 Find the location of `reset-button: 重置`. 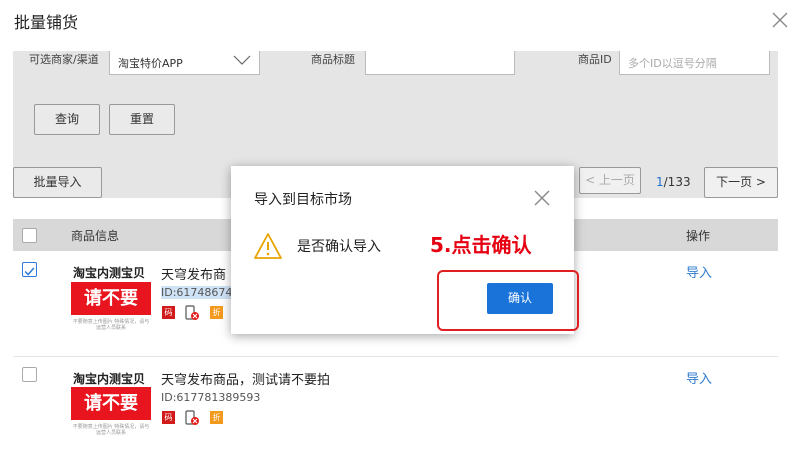

reset-button: 重置 is located at coordinates (142, 119).